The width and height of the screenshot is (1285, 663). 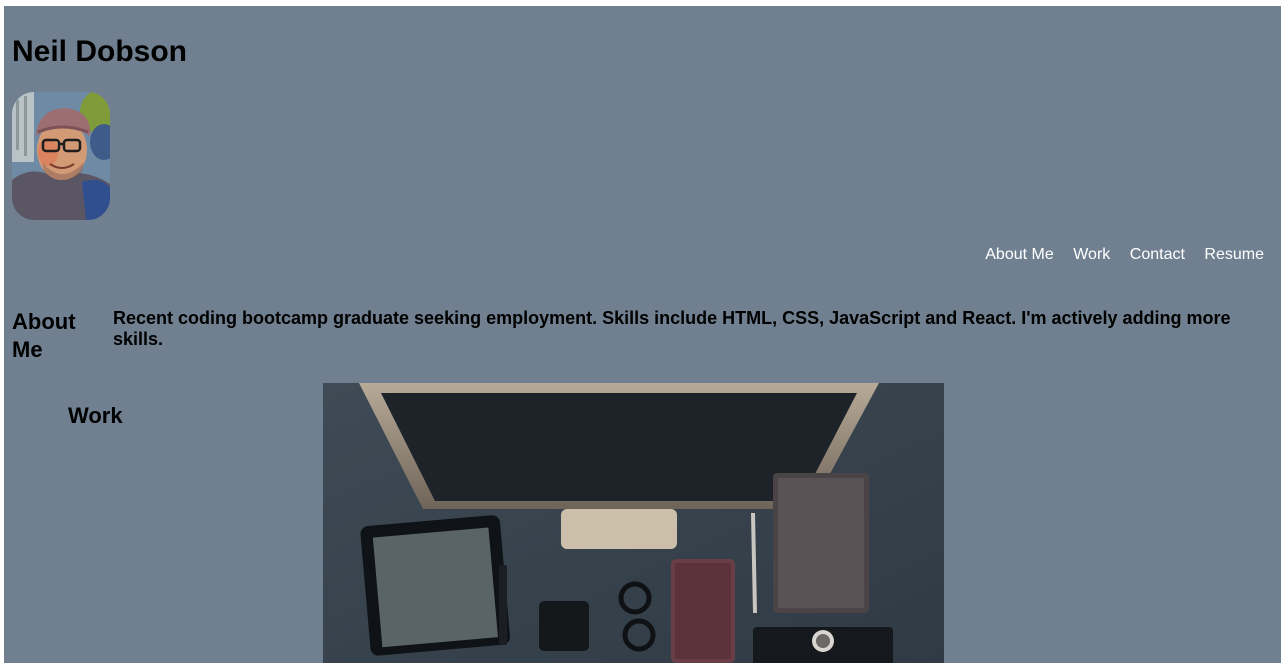 I want to click on profile-photo-icon, so click(x=61, y=156).